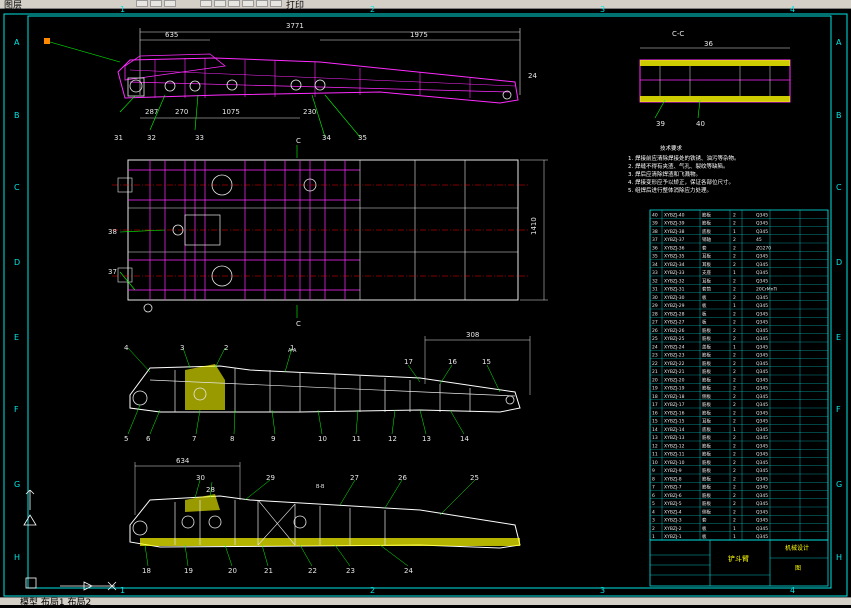 The height and width of the screenshot is (608, 851). I want to click on bom-cell: XYBZJ-12, so click(674, 446).